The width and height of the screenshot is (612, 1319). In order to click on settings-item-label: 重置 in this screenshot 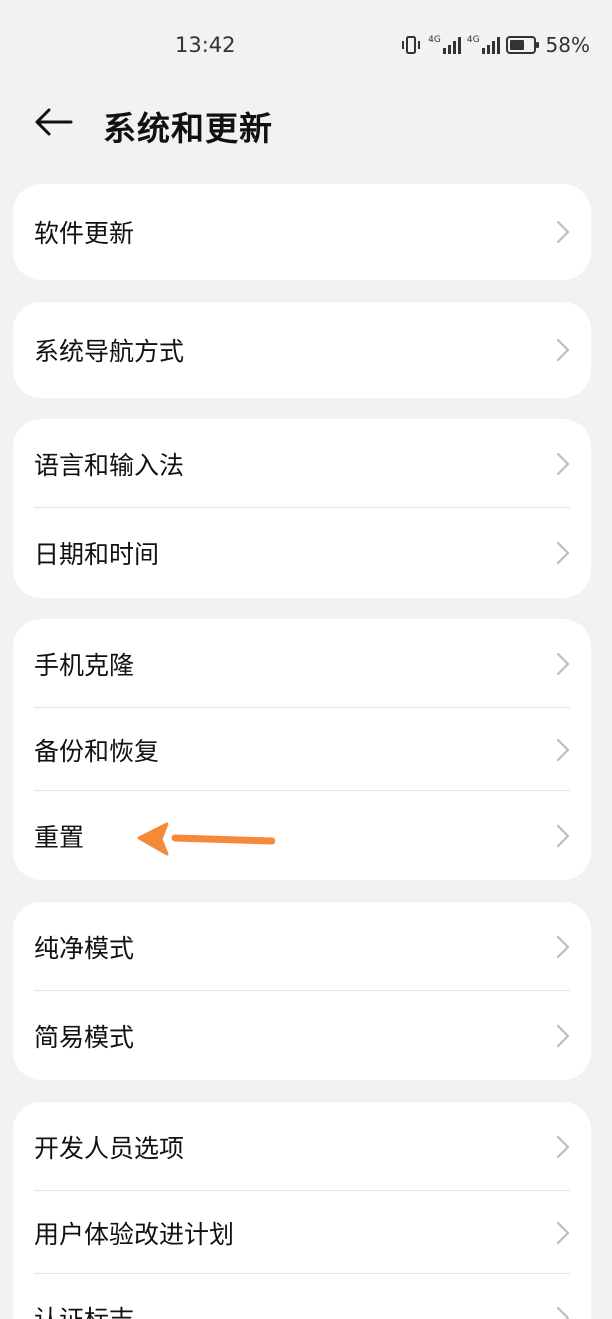, I will do `click(59, 837)`.